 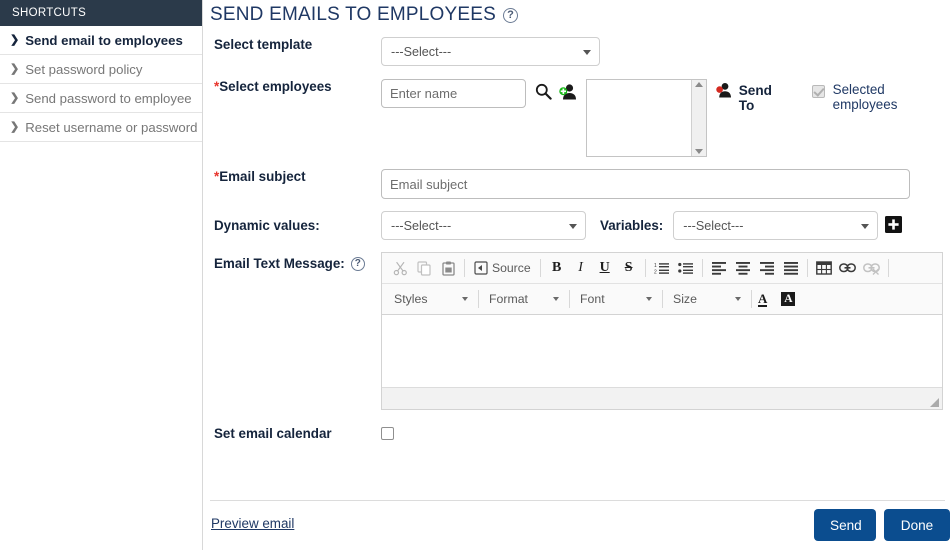 What do you see at coordinates (490, 51) in the screenshot?
I see `select-template-dropdown: ---Select---` at bounding box center [490, 51].